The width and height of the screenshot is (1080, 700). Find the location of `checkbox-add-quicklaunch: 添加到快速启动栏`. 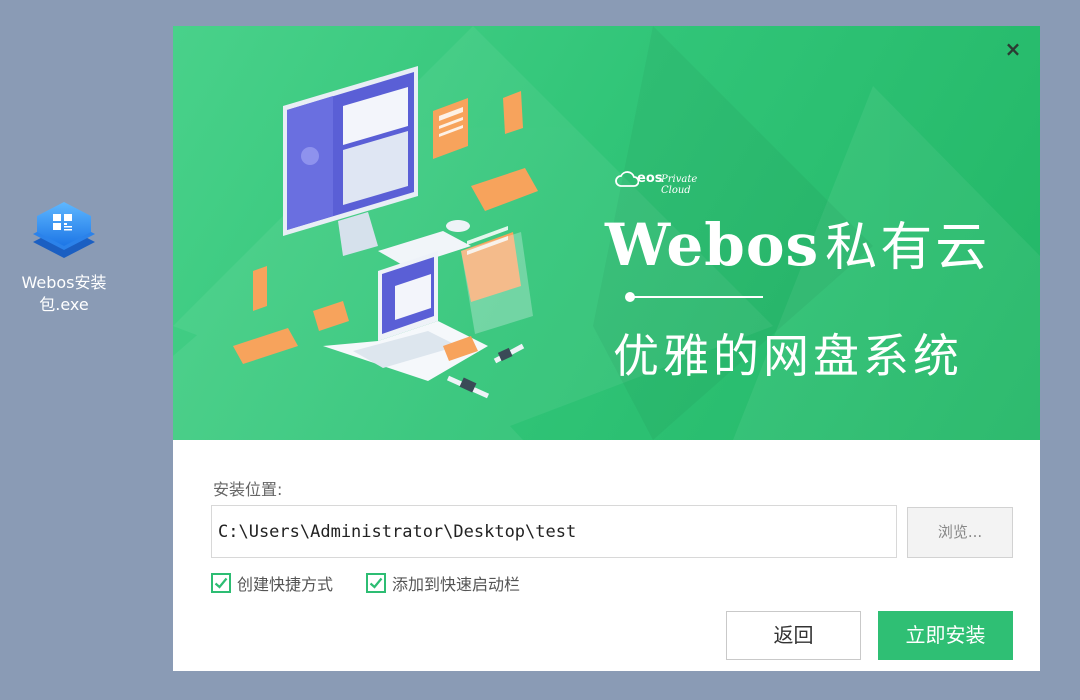

checkbox-add-quicklaunch: 添加到快速启动栏 is located at coordinates (443, 583).